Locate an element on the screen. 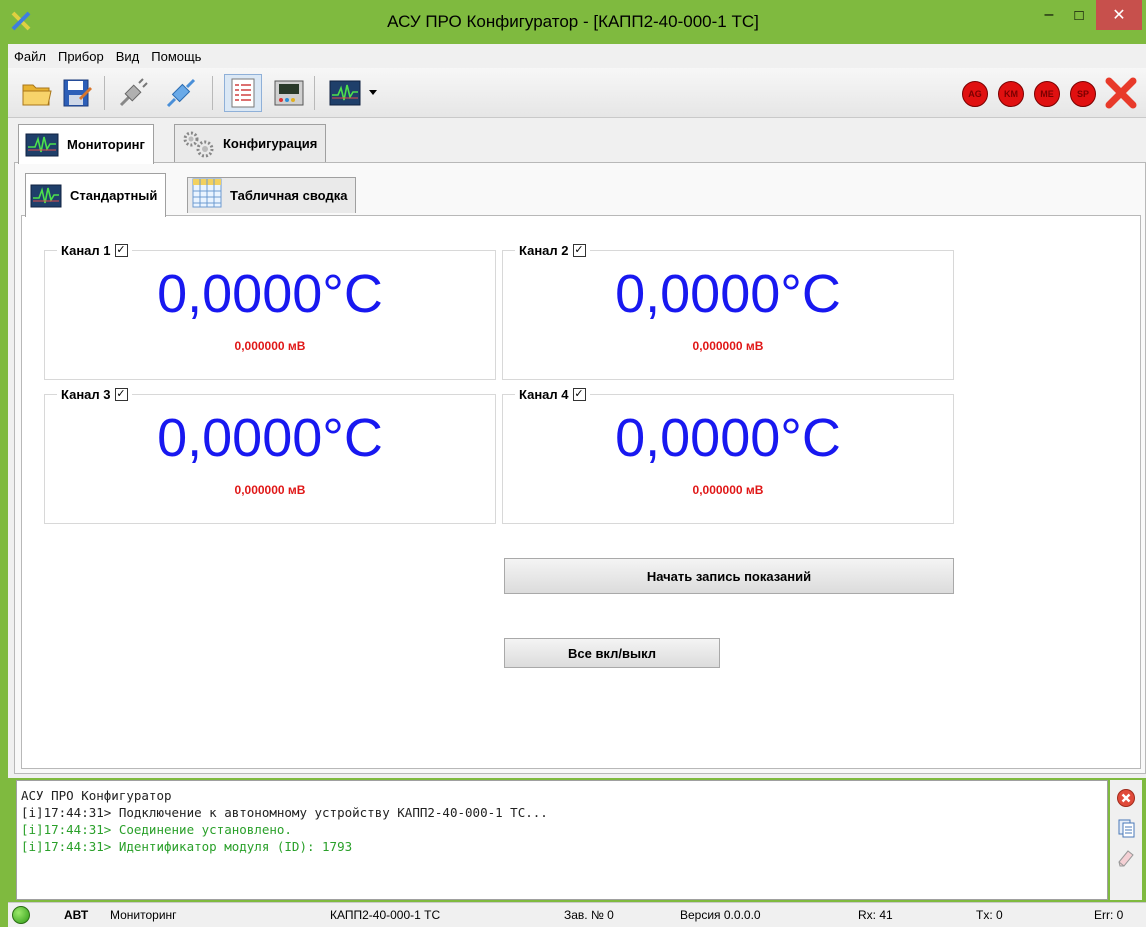 The height and width of the screenshot is (927, 1146). channel-2-label: Канал 2 is located at coordinates (544, 250).